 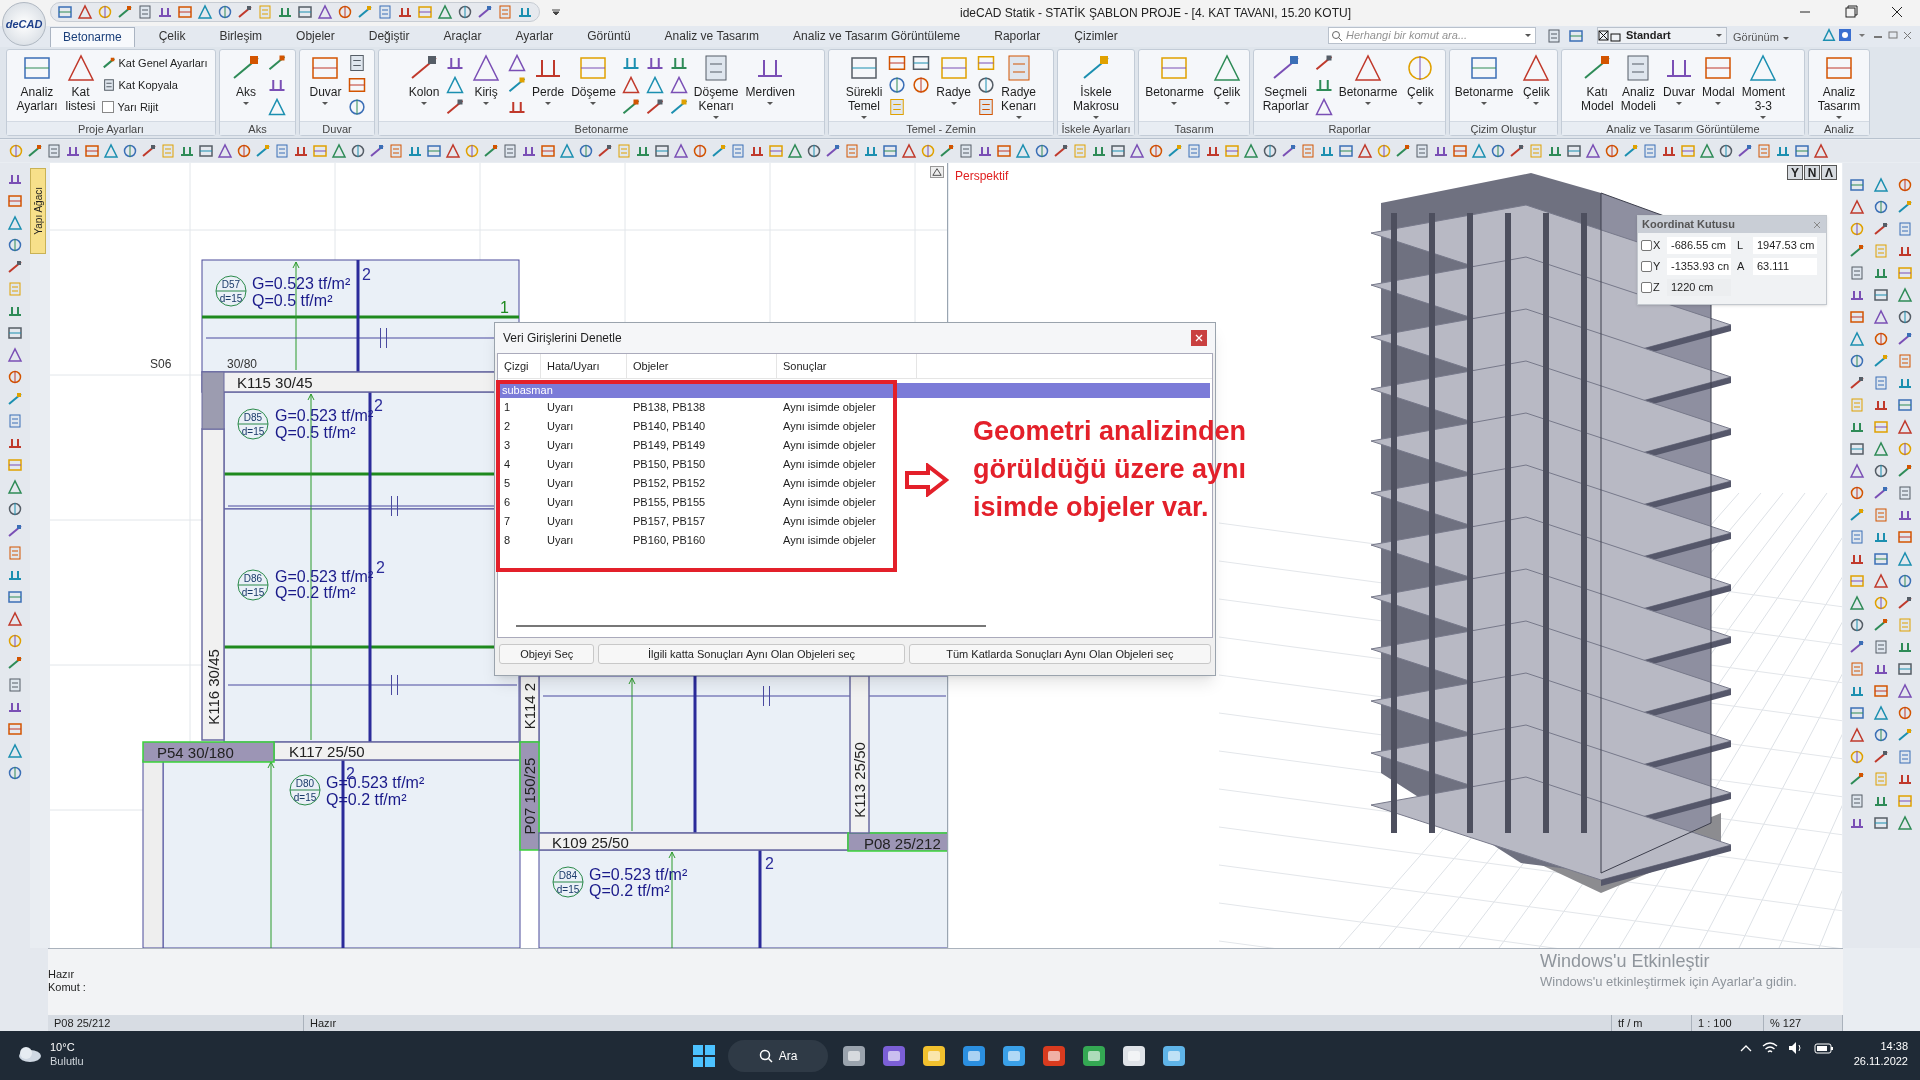 I want to click on axis-checkbox: Z, so click(x=1654, y=287).